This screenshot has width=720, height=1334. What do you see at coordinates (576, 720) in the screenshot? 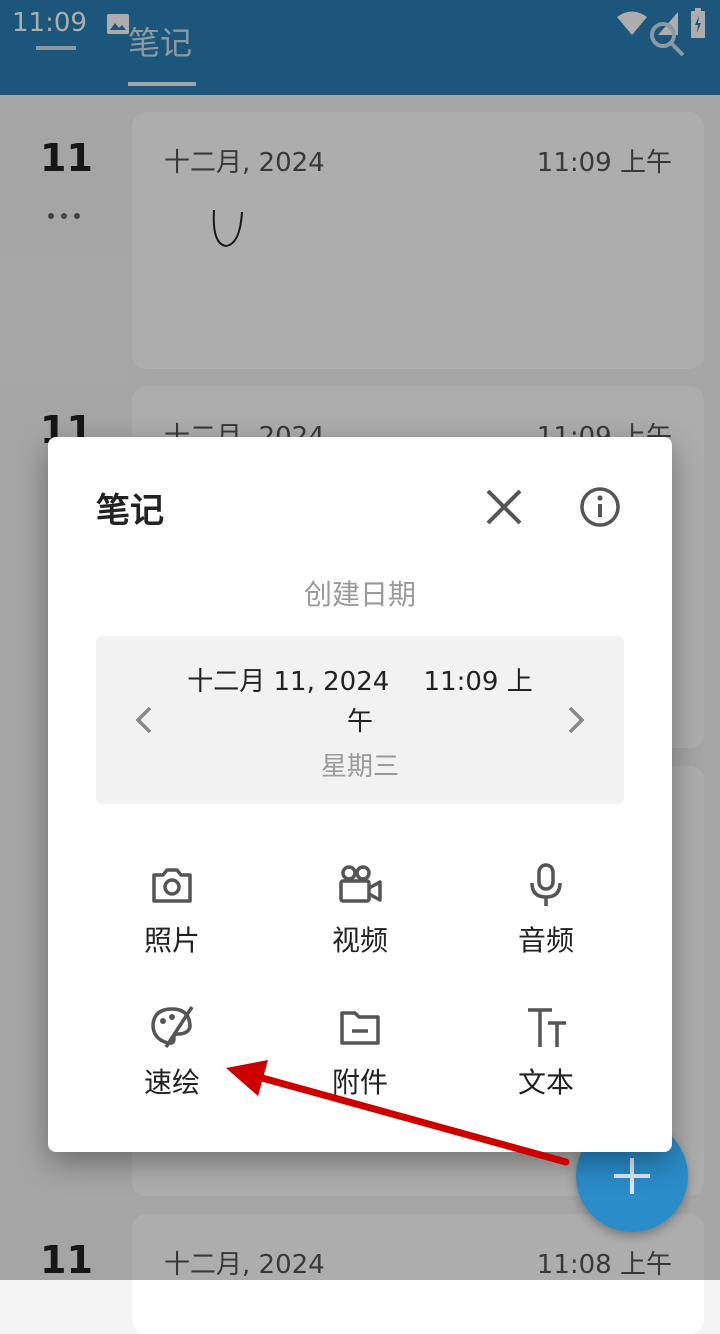
I see `chevron-right-icon` at bounding box center [576, 720].